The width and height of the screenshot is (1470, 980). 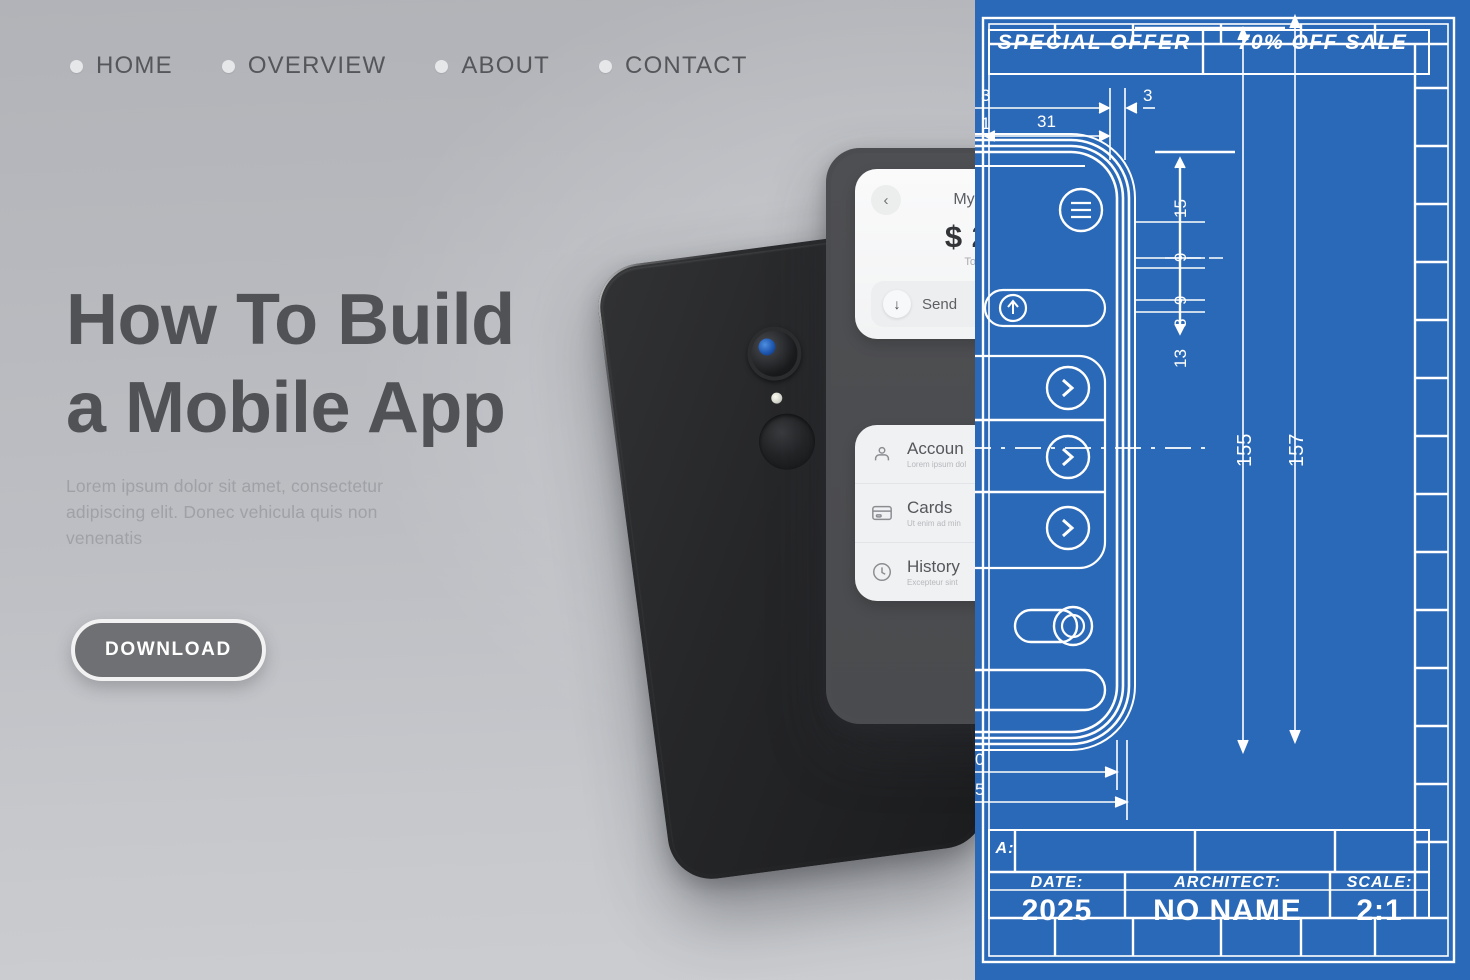 What do you see at coordinates (1297, 450) in the screenshot?
I see `dimension-label-157: 157` at bounding box center [1297, 450].